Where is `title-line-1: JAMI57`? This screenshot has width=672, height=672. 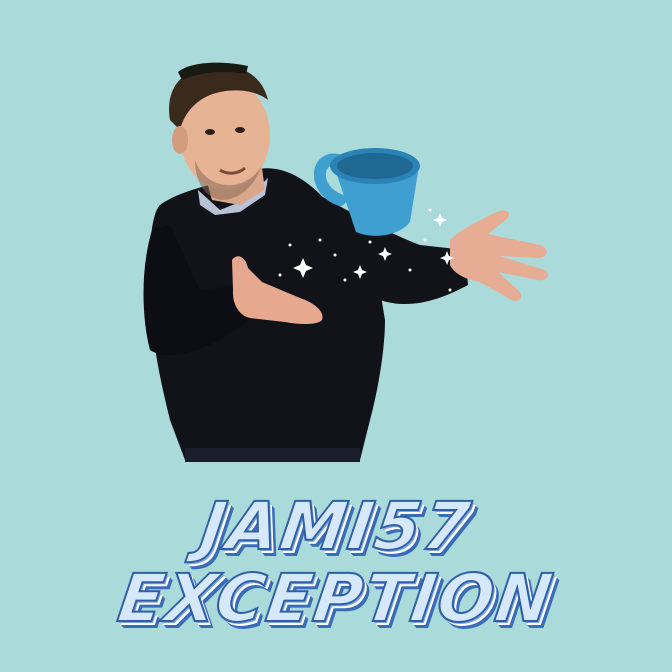 title-line-1: JAMI57 is located at coordinates (336, 526).